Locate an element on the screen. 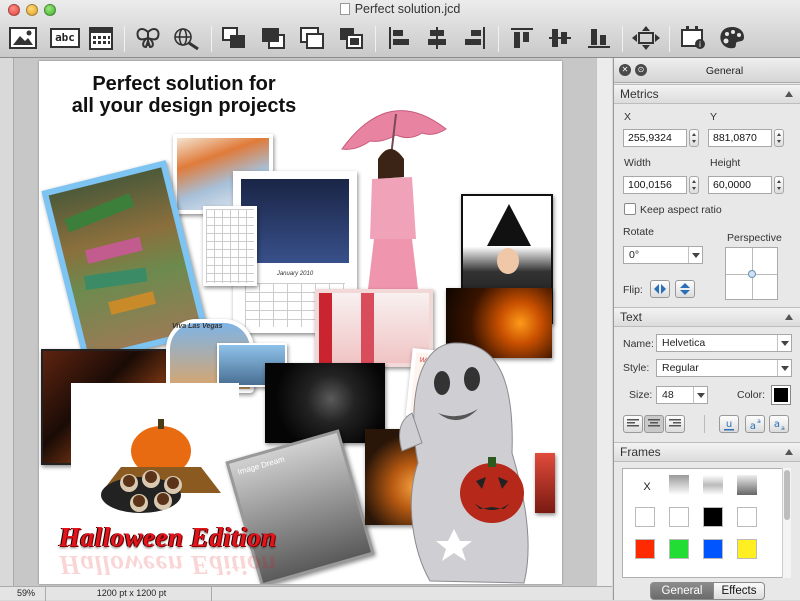 The width and height of the screenshot is (800, 601). text-color-well is located at coordinates (781, 395).